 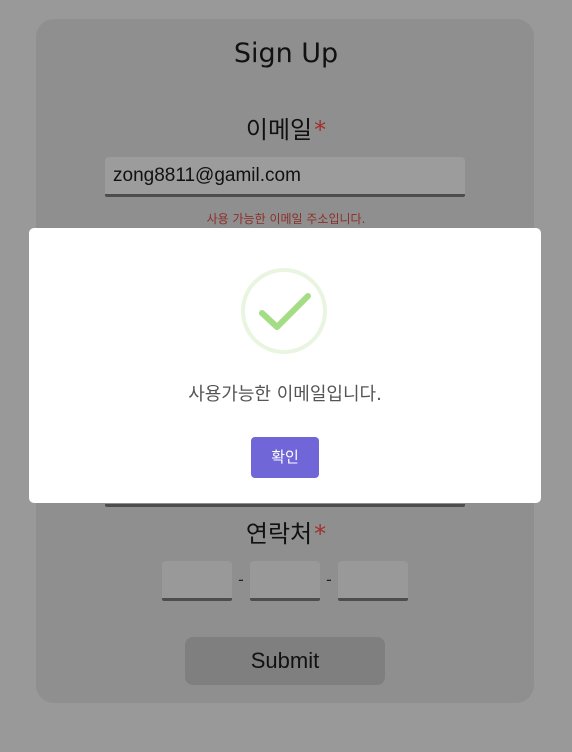 What do you see at coordinates (284, 311) in the screenshot?
I see `check-circle-icon` at bounding box center [284, 311].